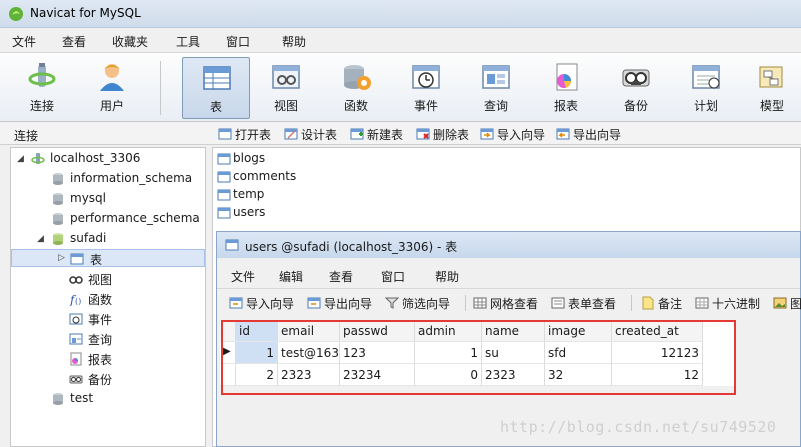 This screenshot has height=447, width=801. I want to click on row-selector: ▶, so click(228, 353).